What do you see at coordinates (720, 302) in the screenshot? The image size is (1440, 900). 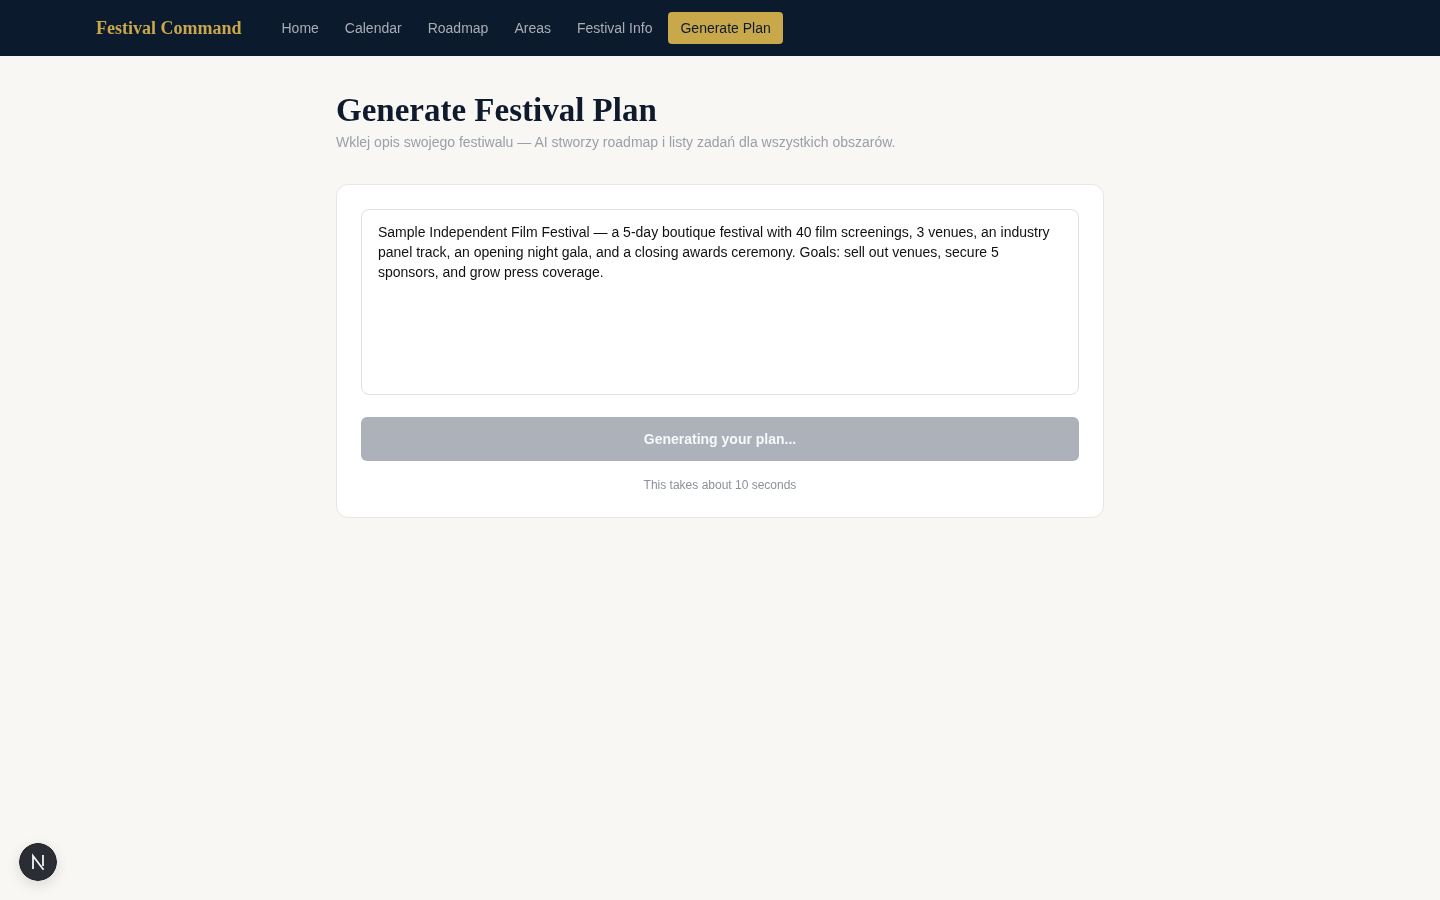 I see `description-field: Sample Independent Film Festival — a 5-day boutique festival with 40 film screenings, 3 venues, an industry panel track, an opening night gala, and a closing awards ceremony. Goals: sell out venues, secure 5 sponsors, and grow press coverage.` at bounding box center [720, 302].